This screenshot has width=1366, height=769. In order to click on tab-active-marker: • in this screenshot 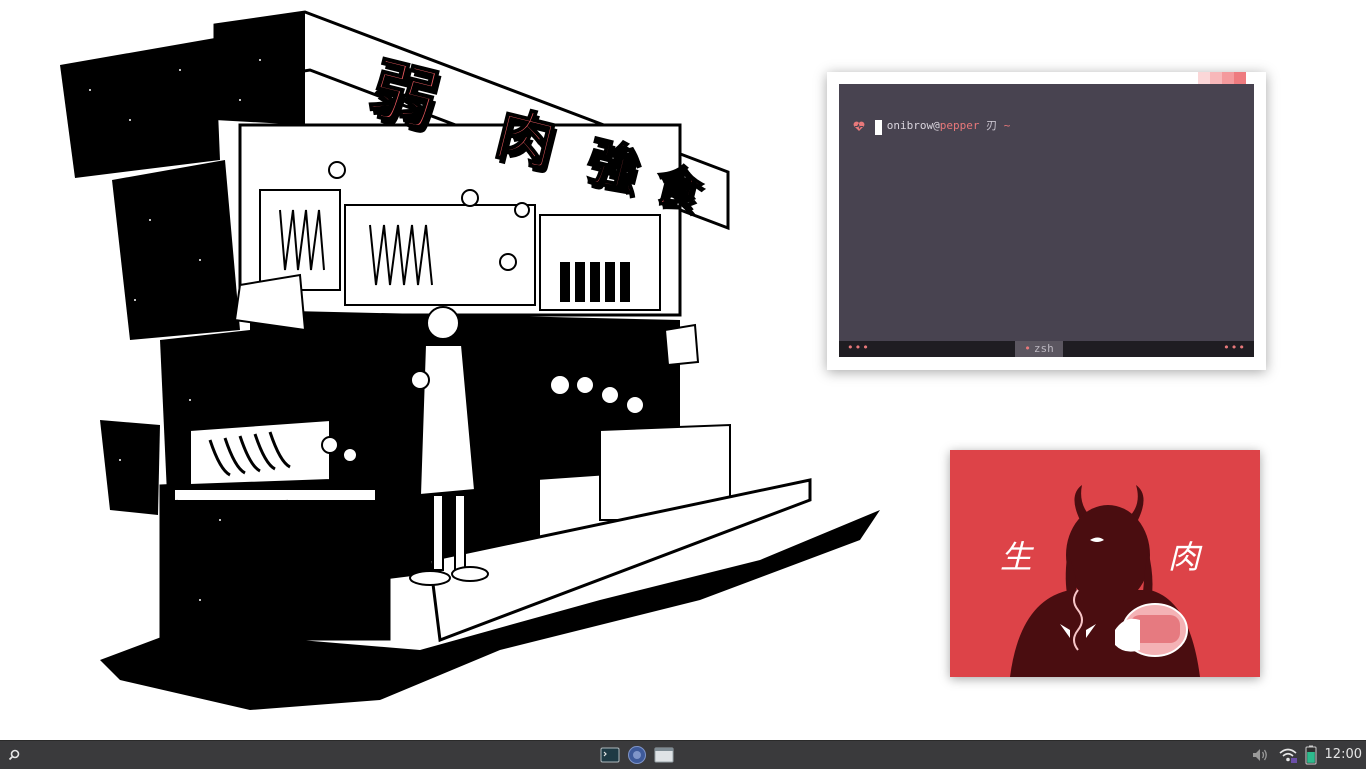, I will do `click(1027, 348)`.